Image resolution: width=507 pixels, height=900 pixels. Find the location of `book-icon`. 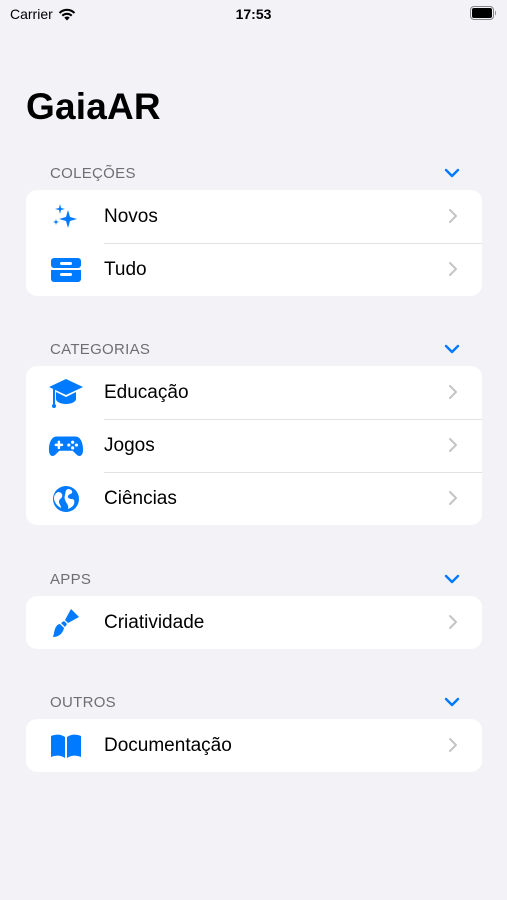

book-icon is located at coordinates (66, 746).